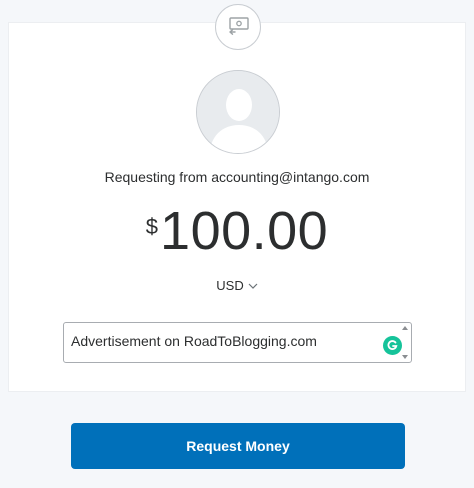 This screenshot has width=474, height=488. I want to click on currency-code: USD, so click(230, 285).